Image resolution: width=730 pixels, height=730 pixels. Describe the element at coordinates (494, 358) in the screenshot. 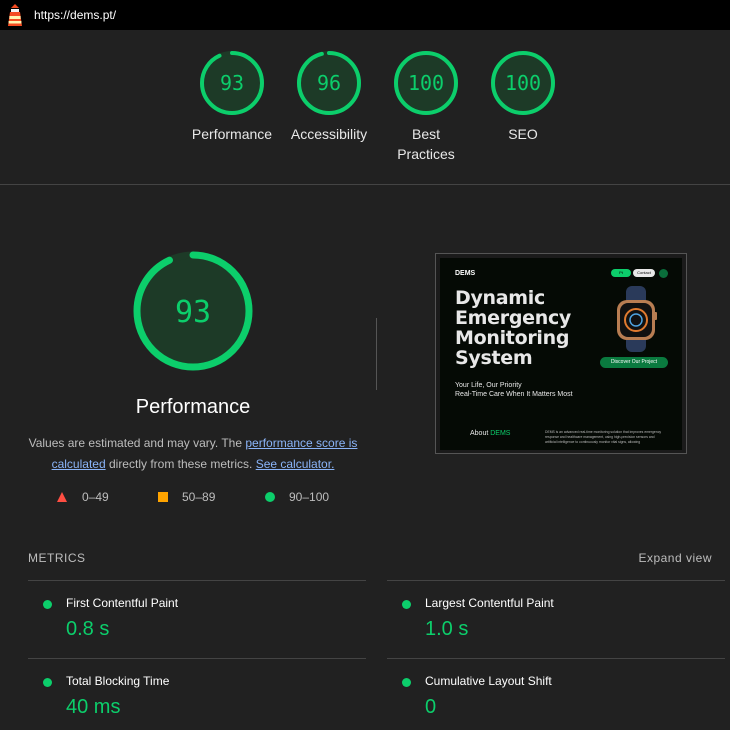

I see `headline-line: System` at that location.